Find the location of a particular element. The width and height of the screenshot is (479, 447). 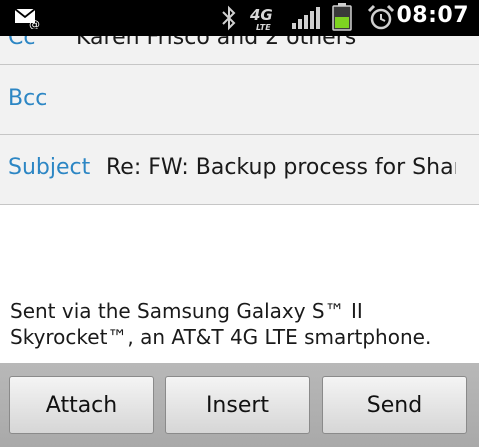

battery-icon is located at coordinates (342, 19).